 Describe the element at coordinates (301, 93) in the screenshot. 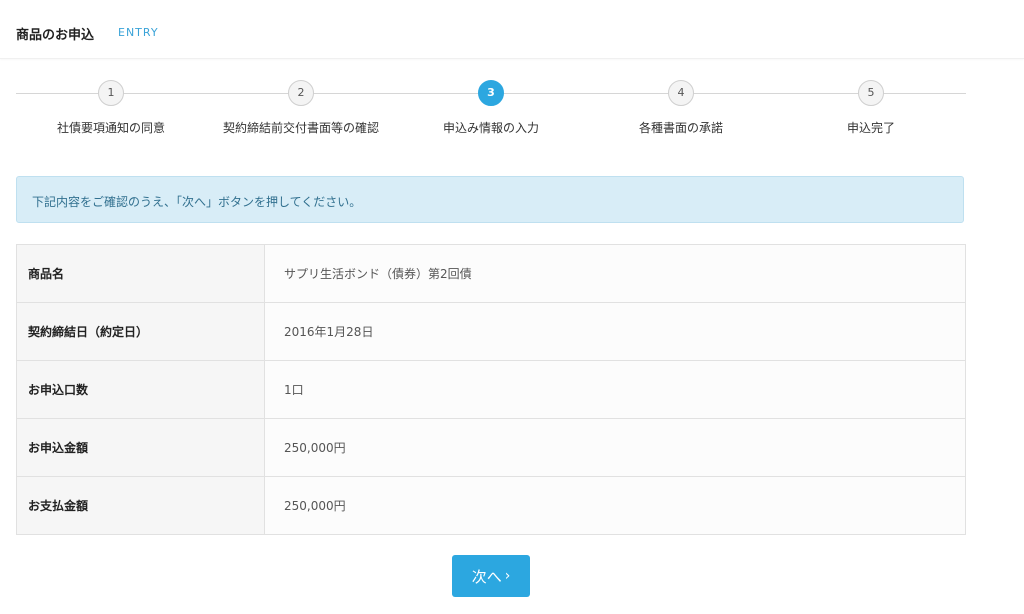

I see `step-number: 2` at that location.